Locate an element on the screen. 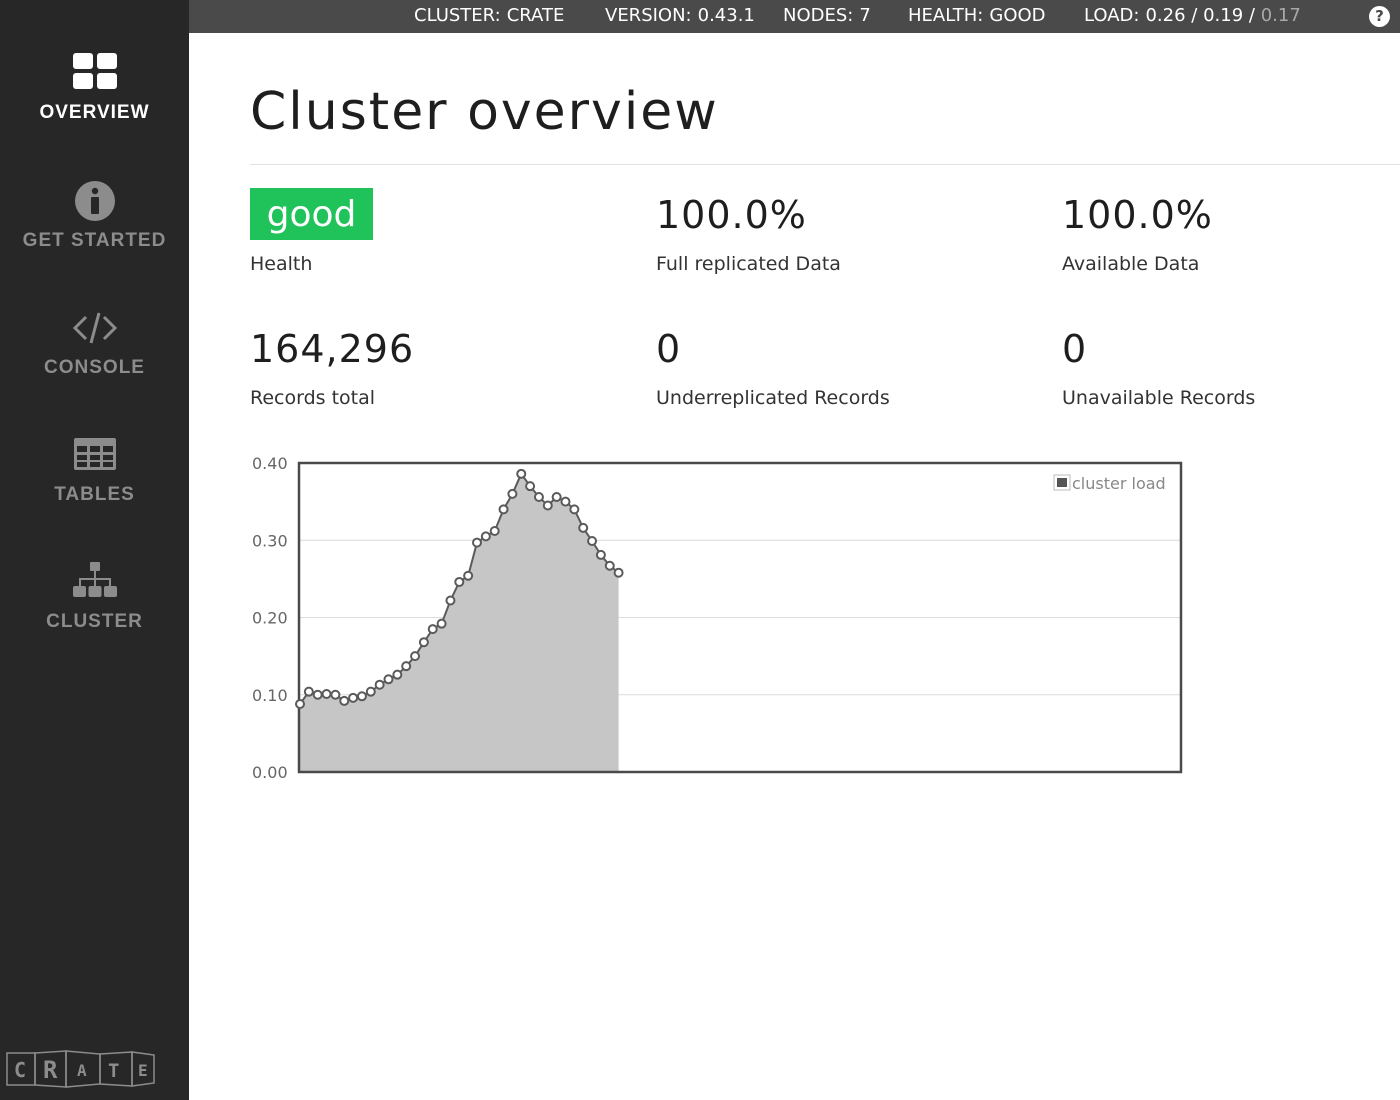 The image size is (1400, 1100). sidebar-item-label: OVERVIEW is located at coordinates (94, 112).